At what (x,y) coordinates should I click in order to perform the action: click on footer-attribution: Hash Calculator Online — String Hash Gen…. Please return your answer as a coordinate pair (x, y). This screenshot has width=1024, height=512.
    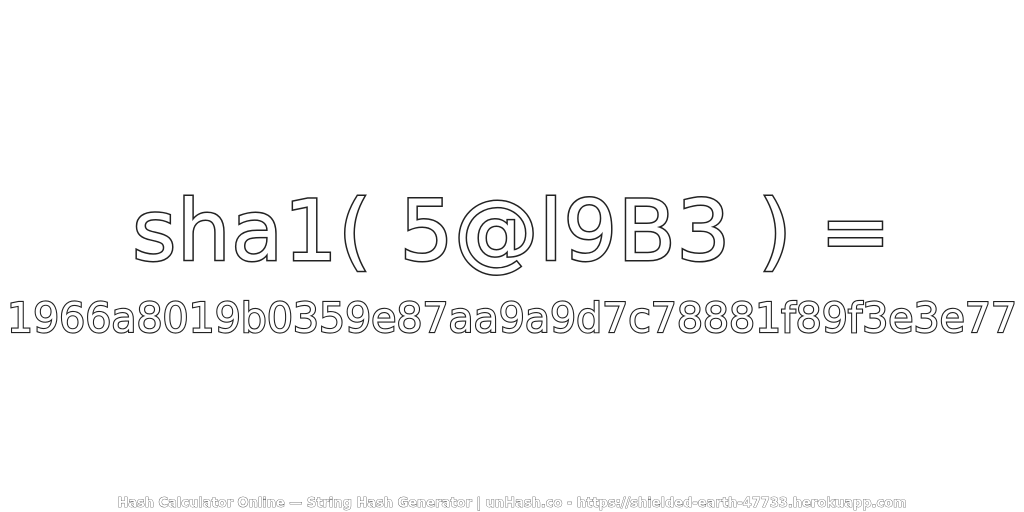
    Looking at the image, I should click on (512, 504).